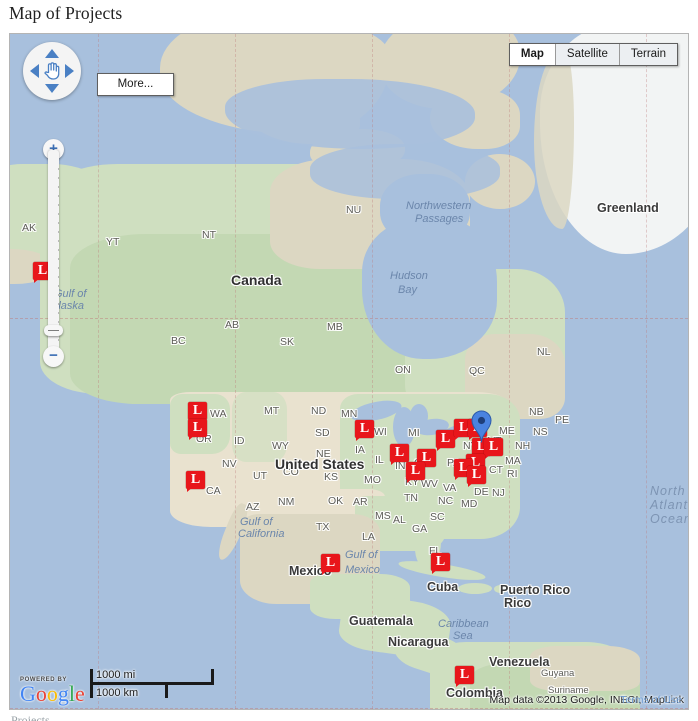 Image resolution: width=698 pixels, height=721 pixels. Describe the element at coordinates (587, 54) in the screenshot. I see `map-type-satellite: Satellite` at that location.